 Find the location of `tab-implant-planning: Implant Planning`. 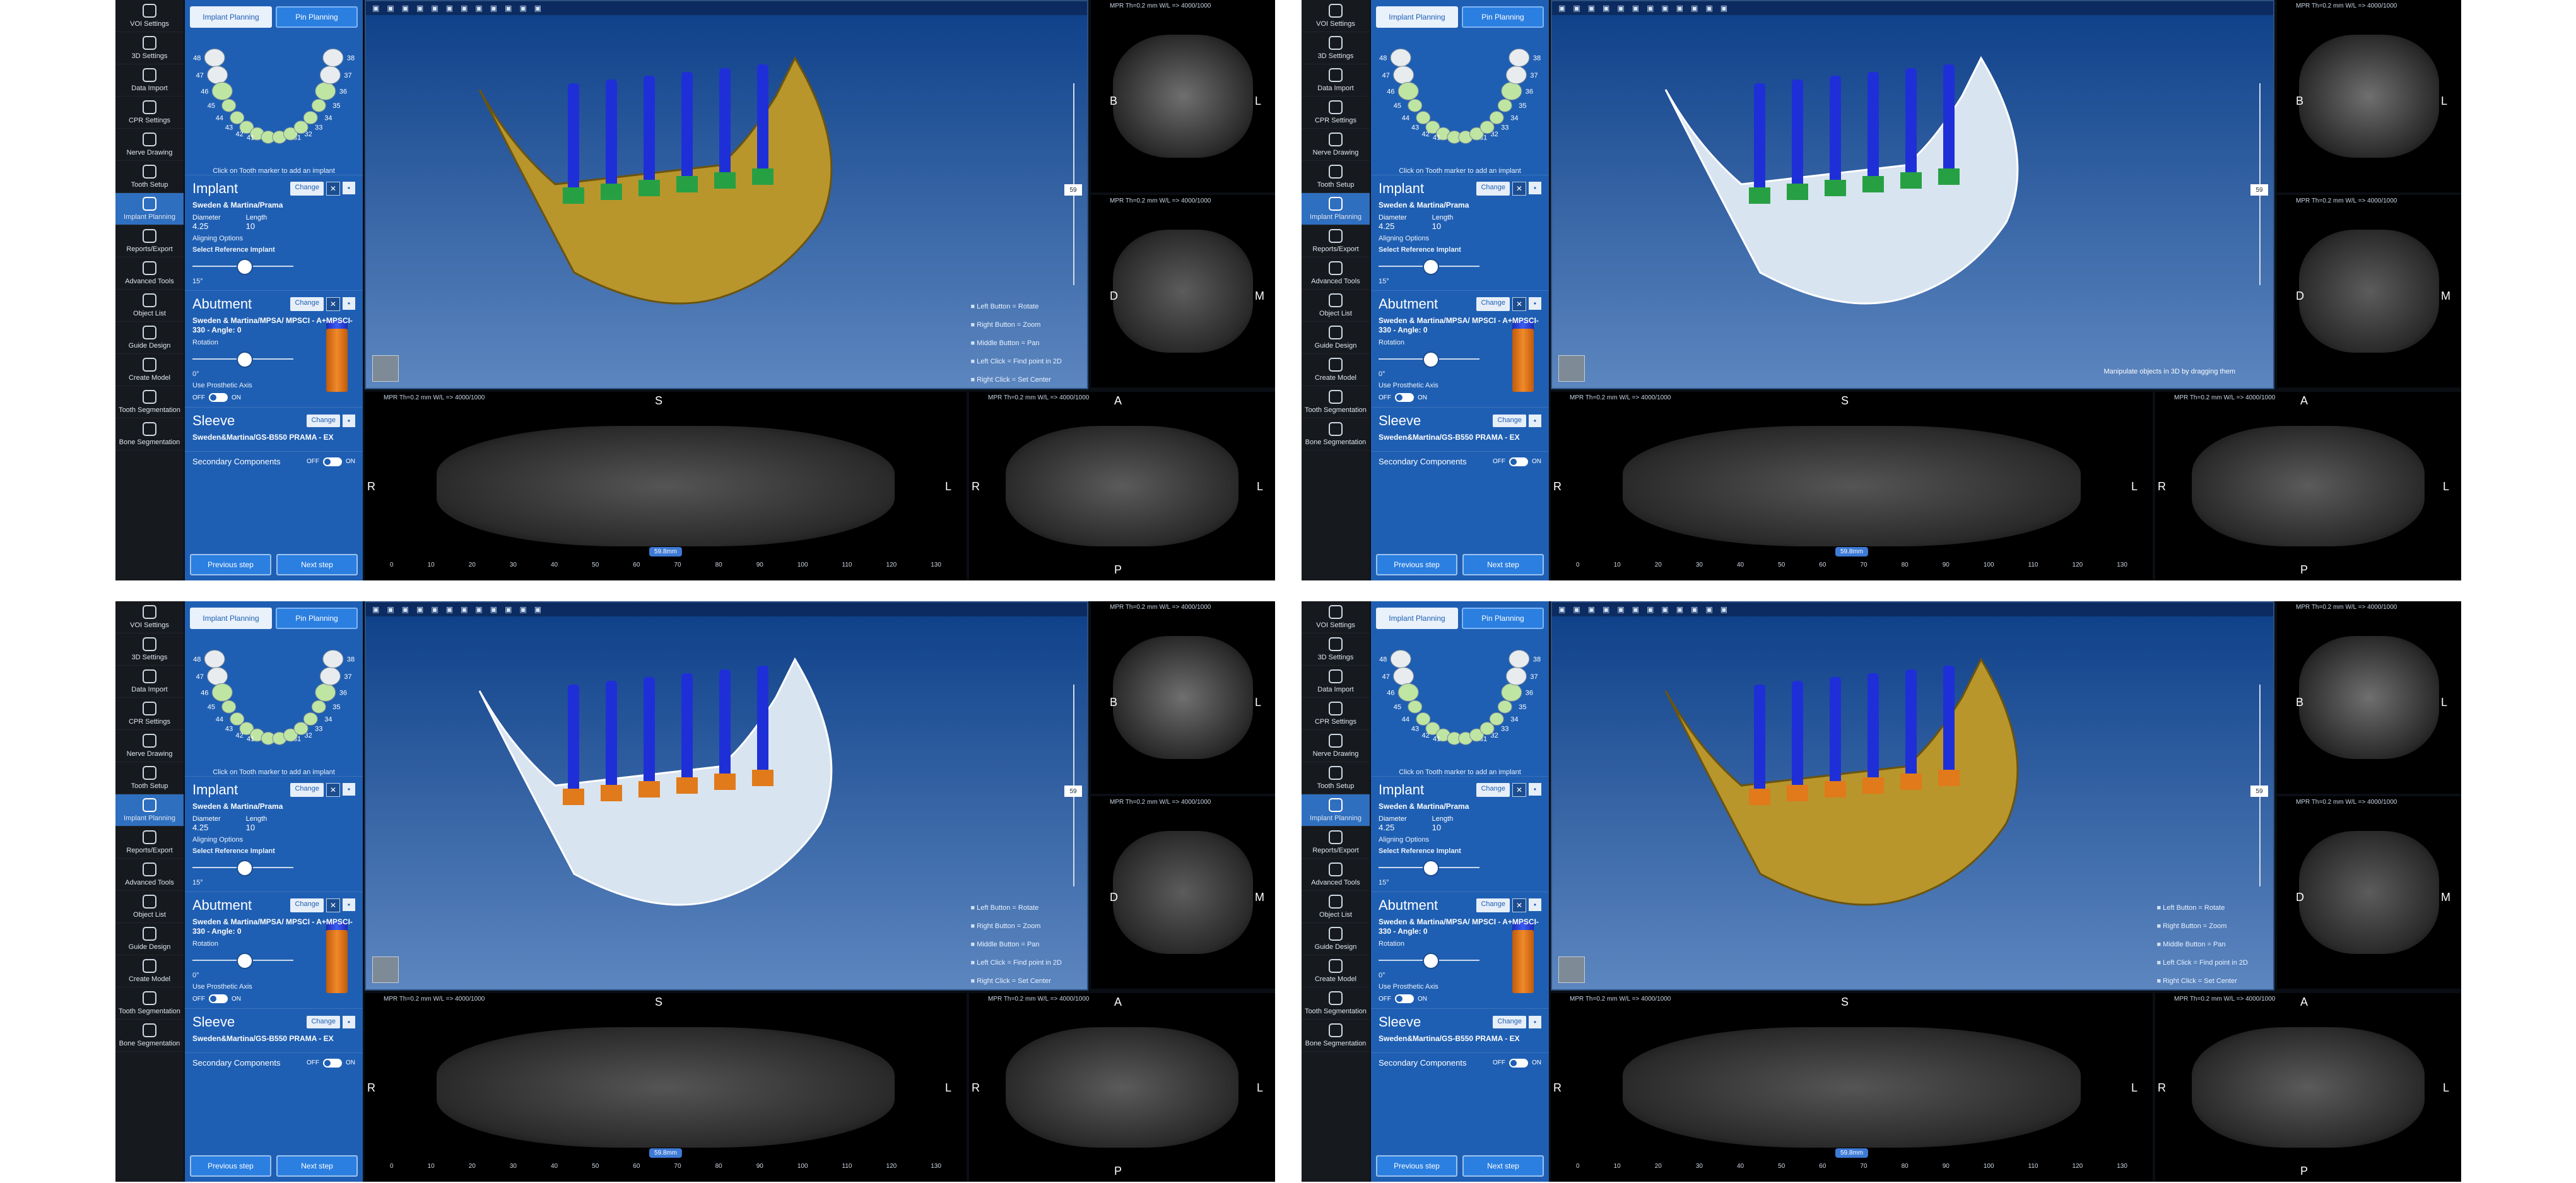

tab-implant-planning: Implant Planning is located at coordinates (231, 17).